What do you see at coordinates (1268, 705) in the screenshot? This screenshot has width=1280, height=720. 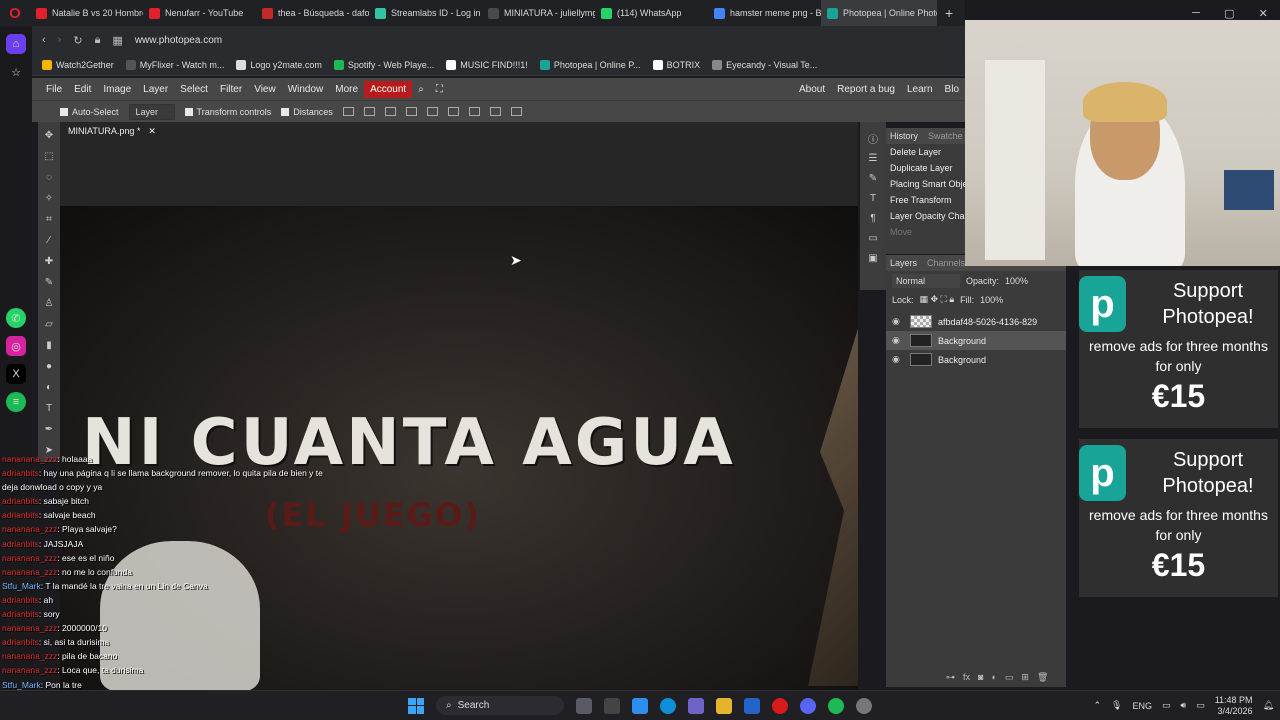 I see `notification-icon: 🔔︎` at bounding box center [1268, 705].